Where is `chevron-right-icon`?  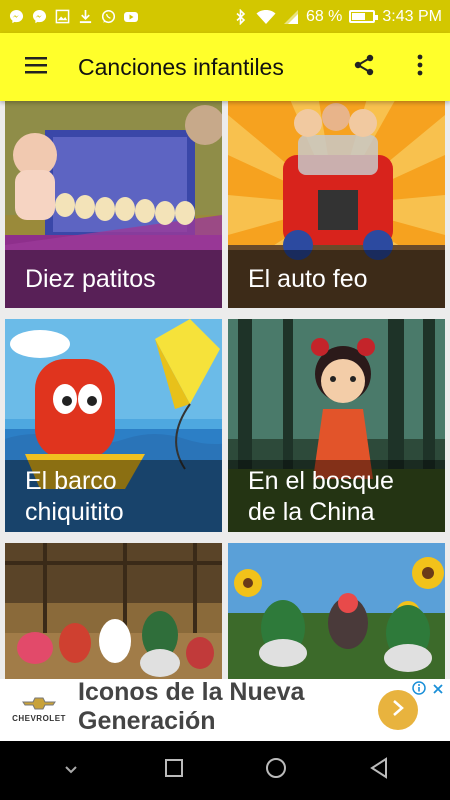 chevron-right-icon is located at coordinates (398, 710).